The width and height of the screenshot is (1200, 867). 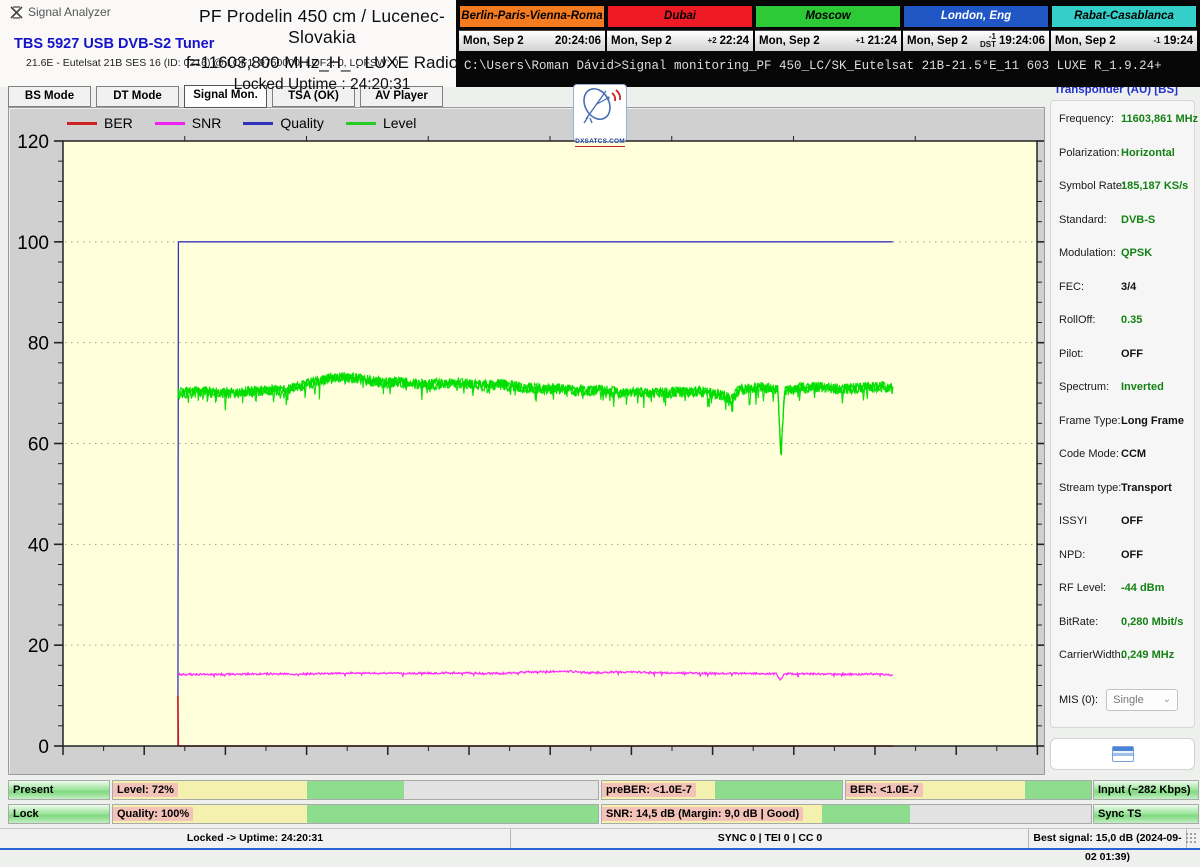 I want to click on meter-label: Level: 72%, so click(x=145, y=790).